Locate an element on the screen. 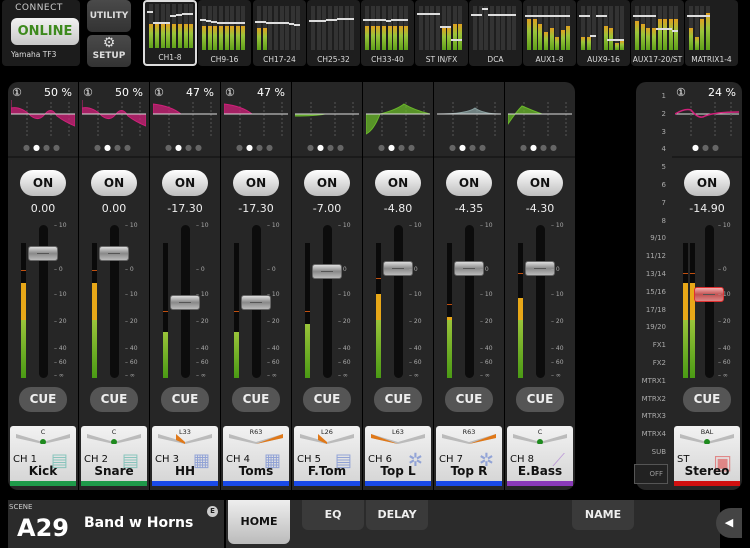  eq-button: EQ is located at coordinates (333, 515).